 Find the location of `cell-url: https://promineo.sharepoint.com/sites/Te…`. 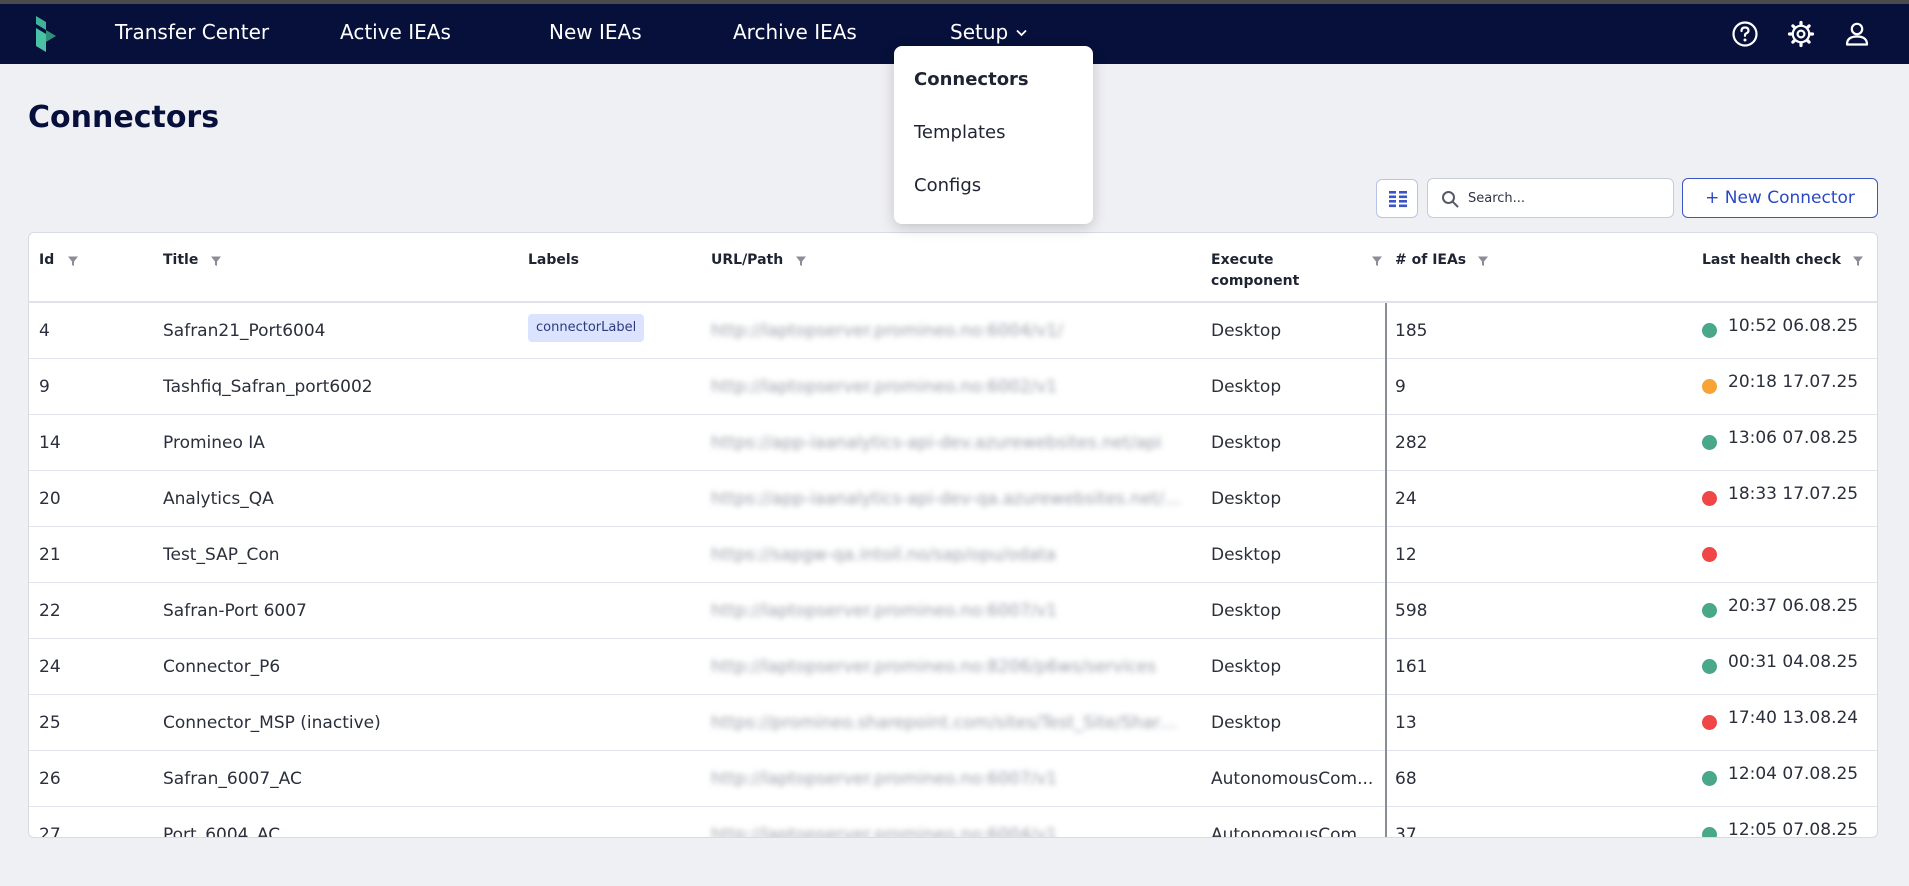

cell-url: https://promineo.sharepoint.com/sites/Te… is located at coordinates (949, 723).